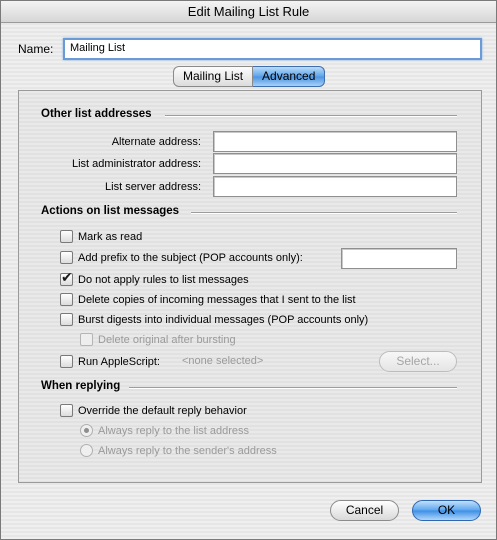  What do you see at coordinates (66, 410) in the screenshot?
I see `override-reply-checkbox` at bounding box center [66, 410].